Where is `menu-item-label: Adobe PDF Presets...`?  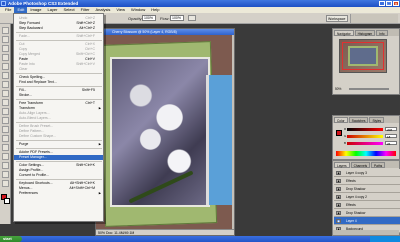
menu-item-label: Adobe PDF Presets... is located at coordinates (36, 152).